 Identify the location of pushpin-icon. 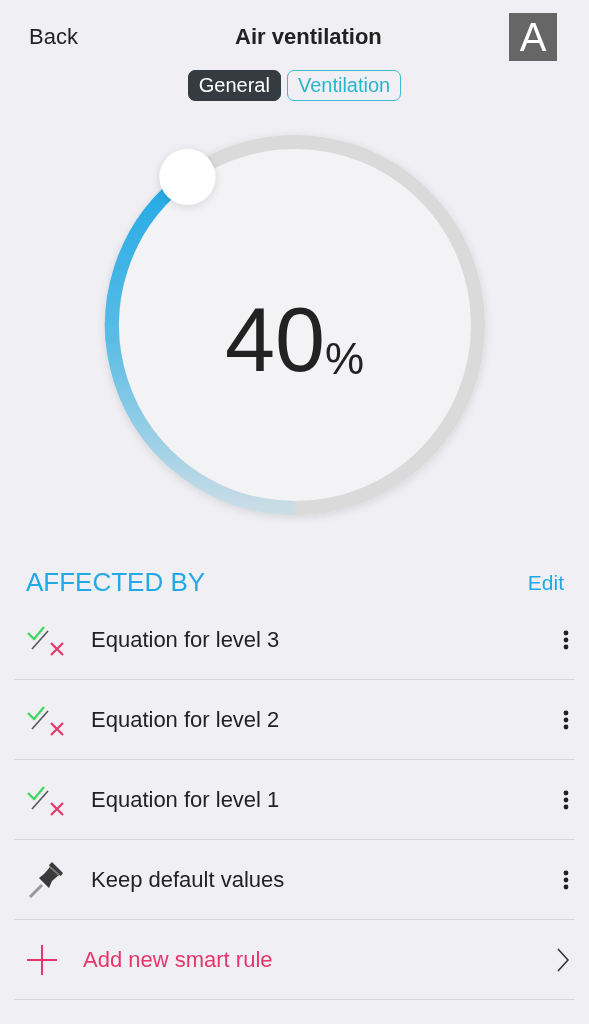
(46, 879).